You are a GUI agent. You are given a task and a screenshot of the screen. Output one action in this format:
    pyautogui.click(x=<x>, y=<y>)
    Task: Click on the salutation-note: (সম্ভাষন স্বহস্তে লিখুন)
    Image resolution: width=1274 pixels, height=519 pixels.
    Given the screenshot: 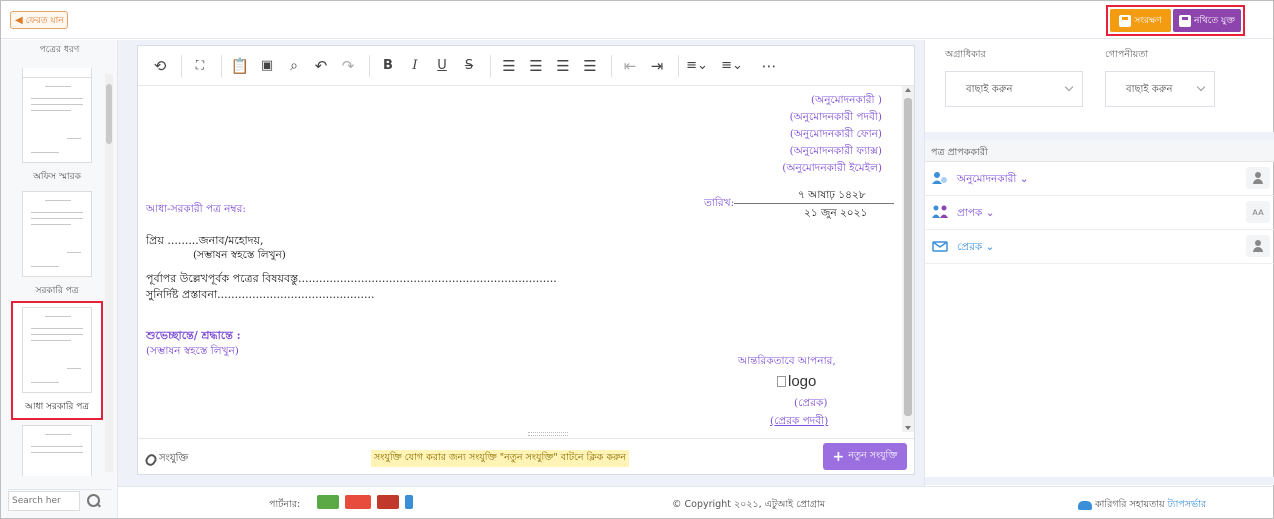 What is the action you would take?
    pyautogui.click(x=239, y=255)
    